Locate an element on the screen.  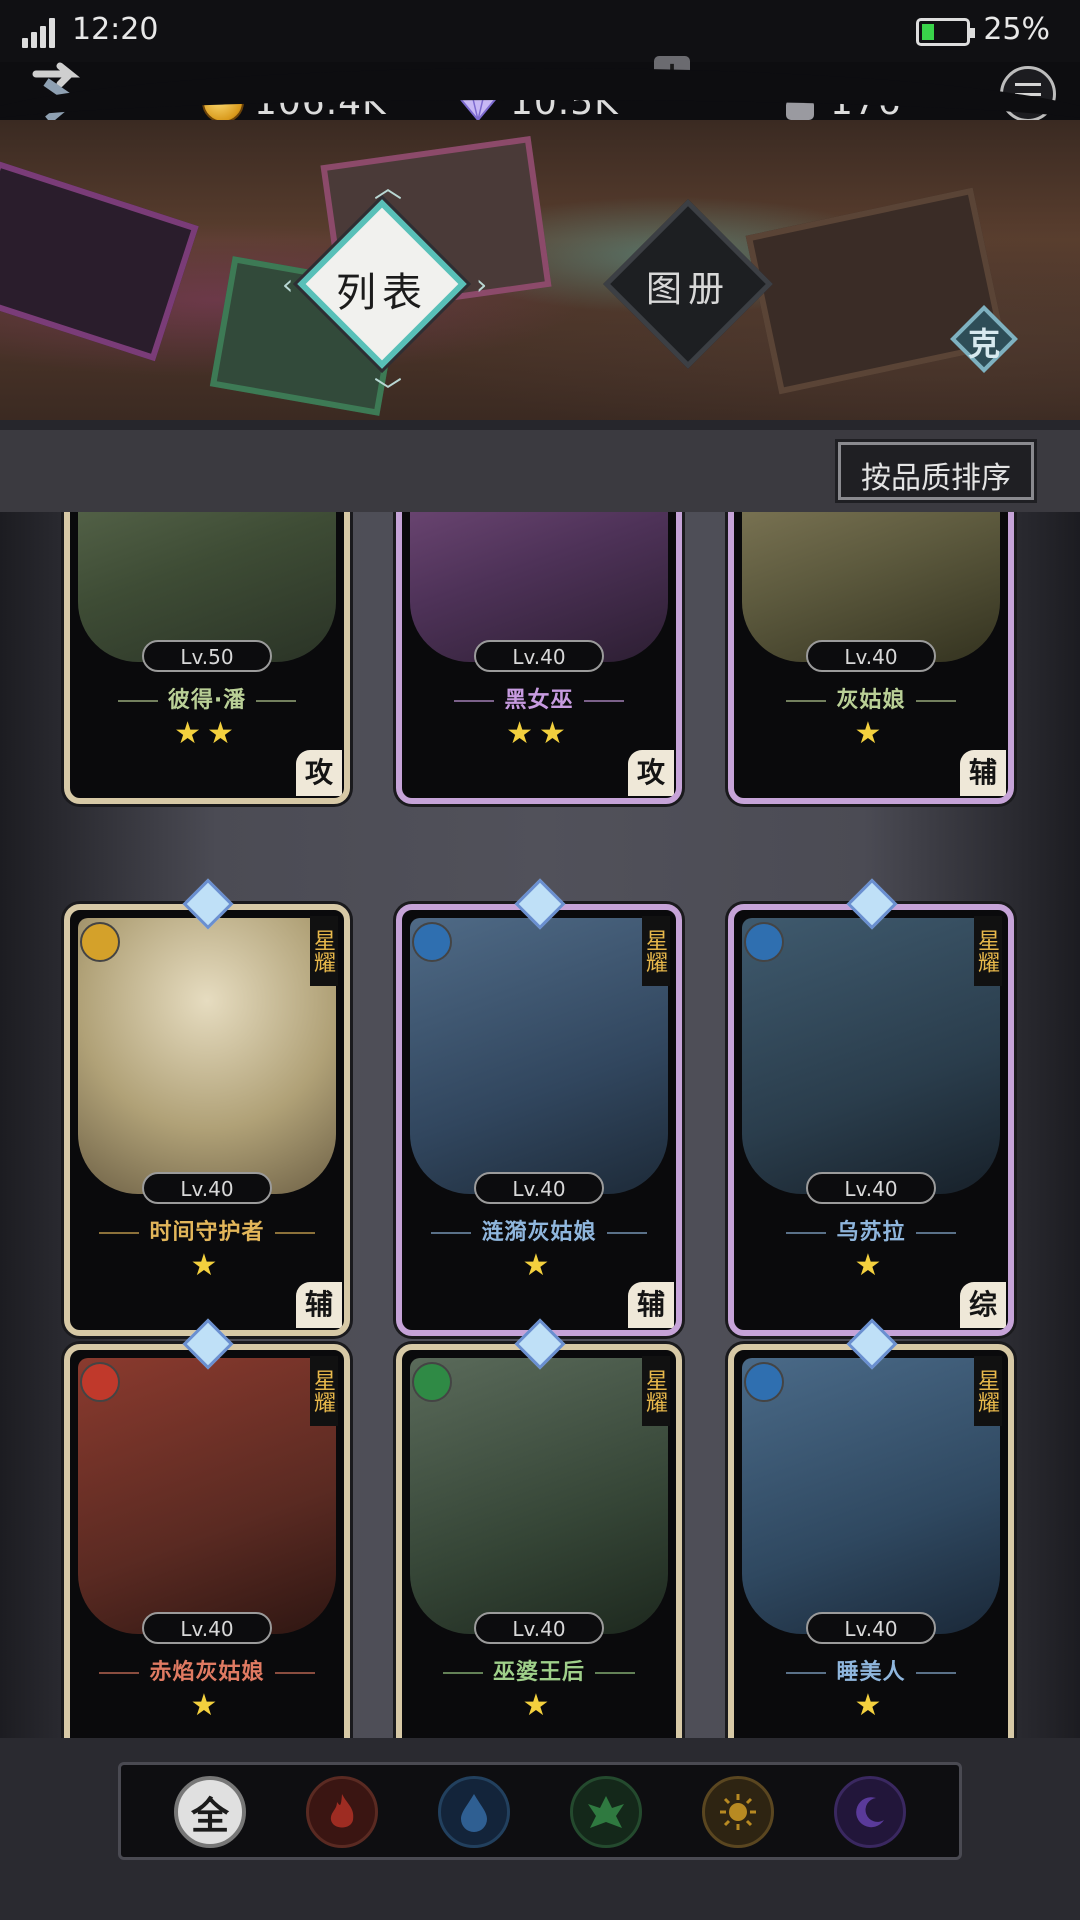
chevron-left-icon: ‹ is located at coordinates (288, 284).